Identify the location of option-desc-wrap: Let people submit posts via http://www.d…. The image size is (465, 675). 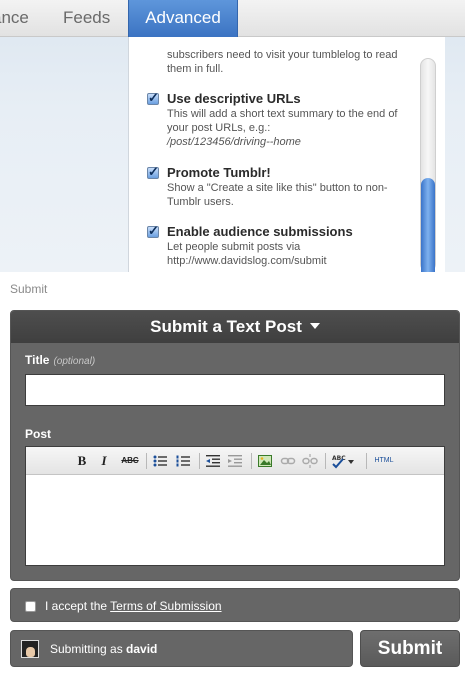
(289, 254).